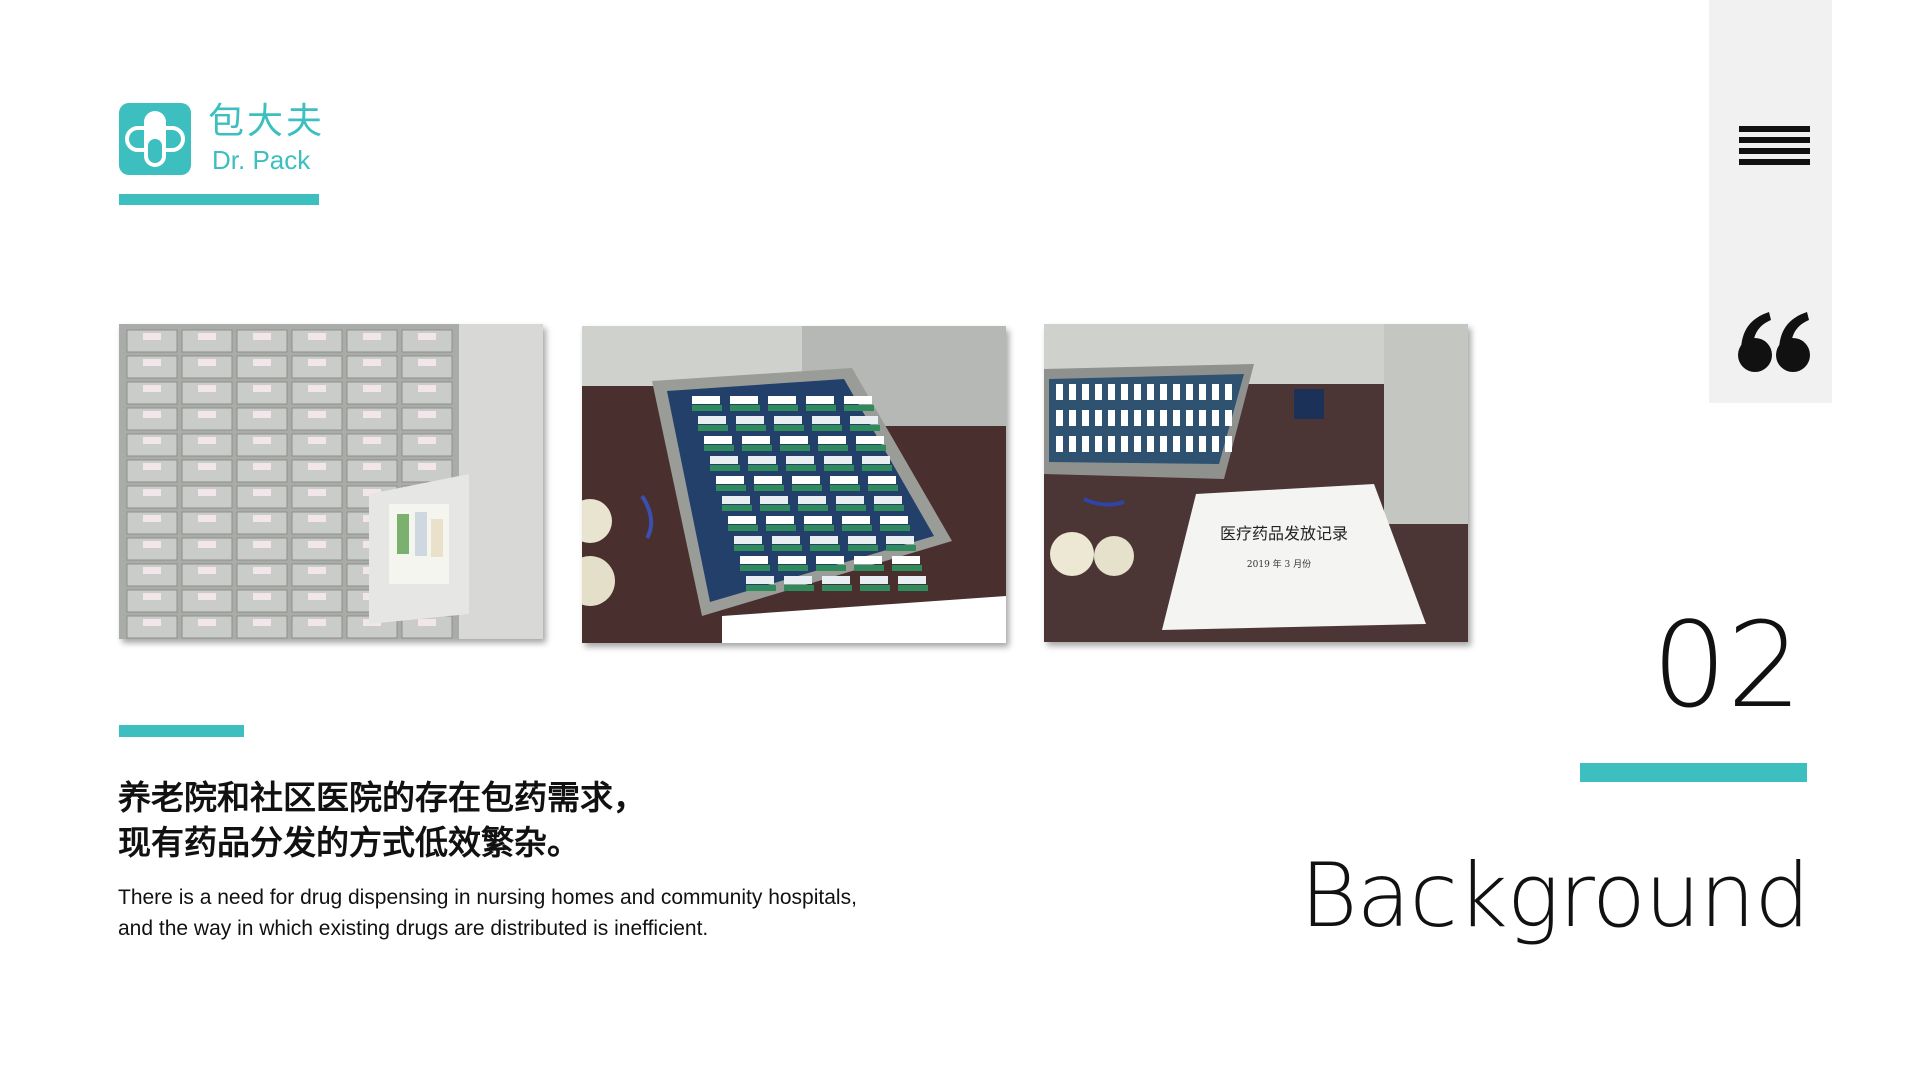 This screenshot has width=1924, height=1080. I want to click on heading-cn-line-2: 现有药品分发的方式低效繁杂。, so click(349, 842).